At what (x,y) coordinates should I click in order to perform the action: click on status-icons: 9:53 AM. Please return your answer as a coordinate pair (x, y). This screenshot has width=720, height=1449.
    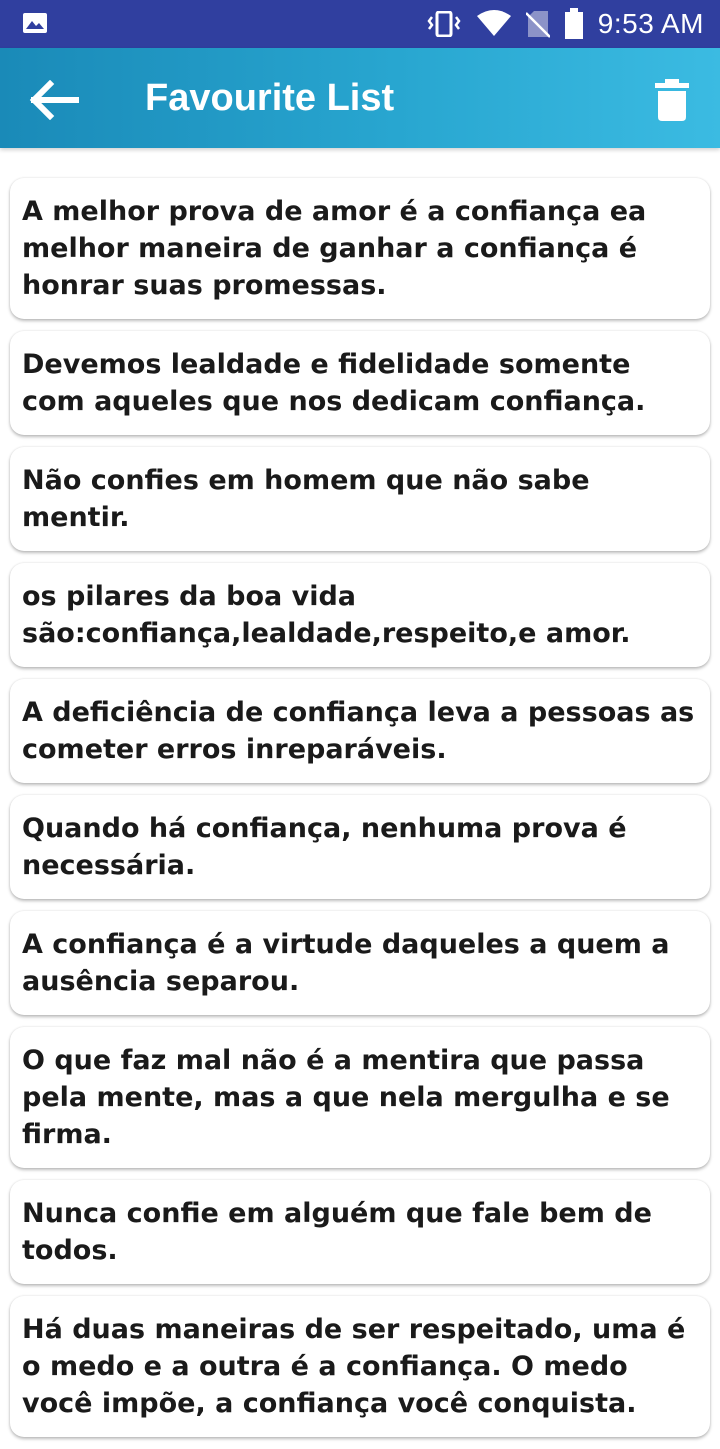
    Looking at the image, I should click on (565, 24).